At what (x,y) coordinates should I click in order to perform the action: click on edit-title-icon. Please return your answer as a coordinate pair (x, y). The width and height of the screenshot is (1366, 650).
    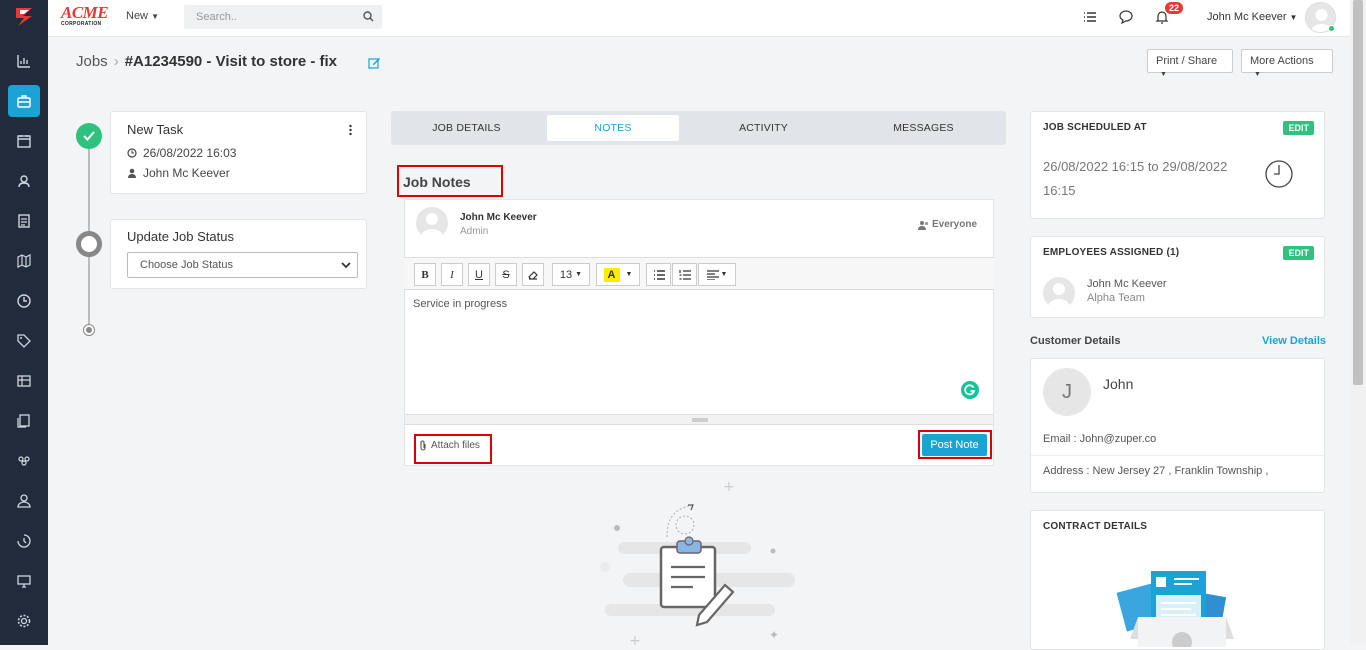
    Looking at the image, I should click on (374, 62).